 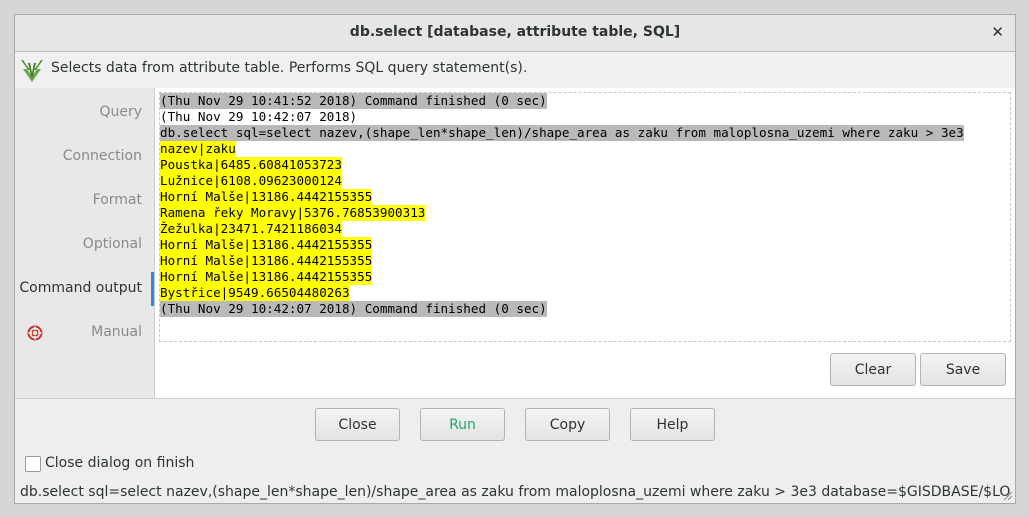 What do you see at coordinates (102, 156) in the screenshot?
I see `tab-connection: Connection` at bounding box center [102, 156].